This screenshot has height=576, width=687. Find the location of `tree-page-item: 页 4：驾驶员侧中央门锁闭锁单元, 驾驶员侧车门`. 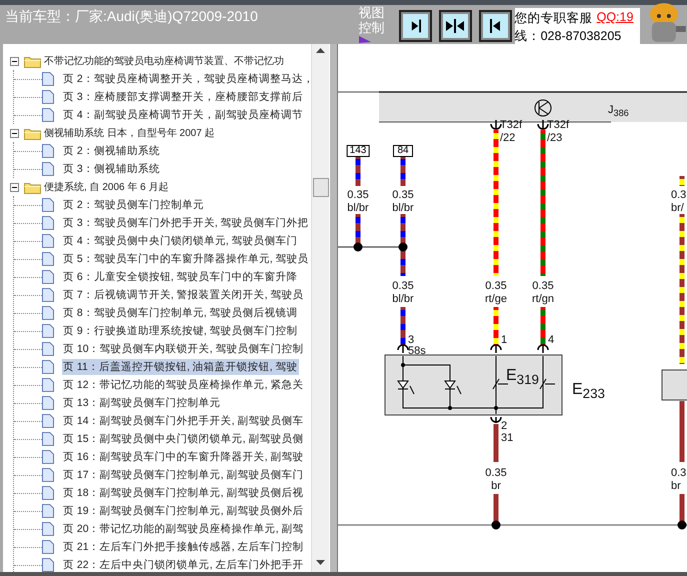

tree-page-item: 页 4：驾驶员侧中央门锁闭锁单元, 驾驶员侧车门 is located at coordinates (180, 241).